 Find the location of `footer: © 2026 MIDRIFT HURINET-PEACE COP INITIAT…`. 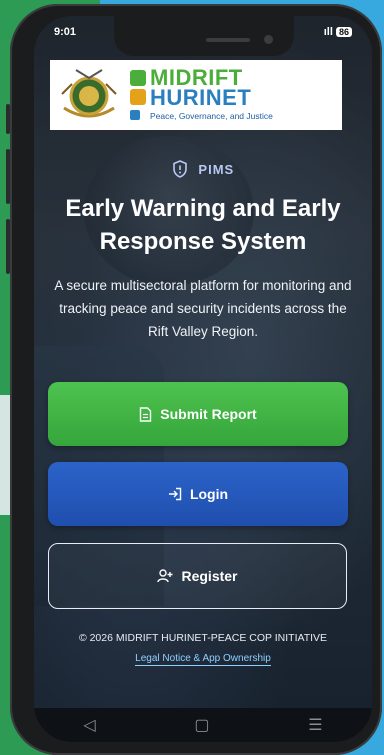

footer: © 2026 MIDRIFT HURINET-PEACE COP INITIAT… is located at coordinates (203, 649).